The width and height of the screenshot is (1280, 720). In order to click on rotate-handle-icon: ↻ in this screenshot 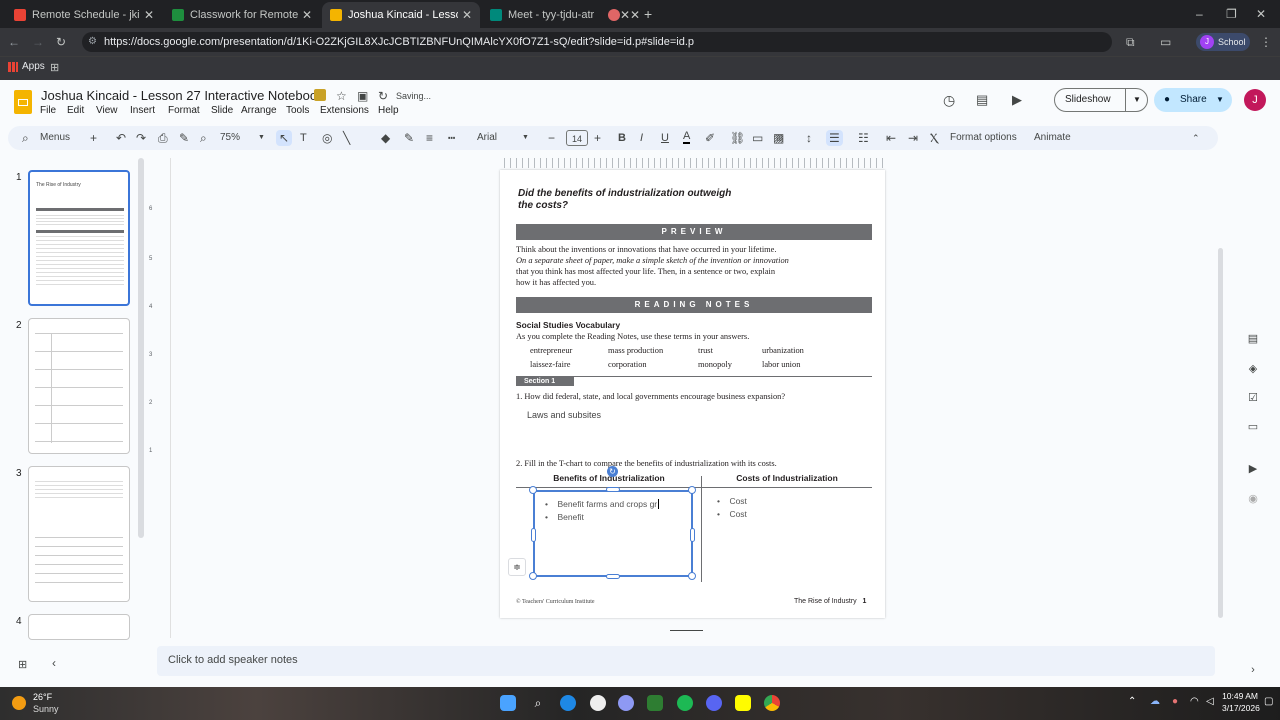, I will do `click(612, 471)`.